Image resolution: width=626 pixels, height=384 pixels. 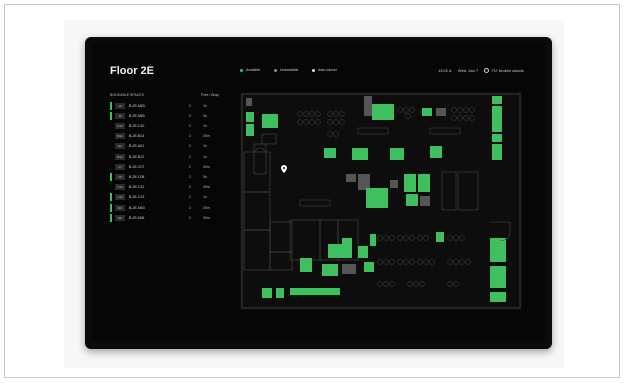 I want to click on room-capacity-badge: E3, so click(x=120, y=146).